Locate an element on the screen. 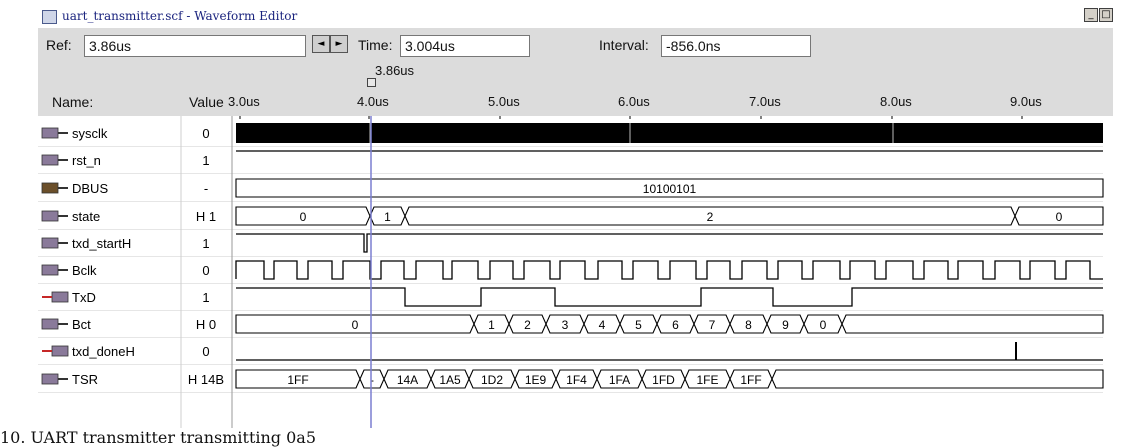 The width and height of the screenshot is (1135, 447). signal-name-sysclk: sysclk is located at coordinates (90, 133).